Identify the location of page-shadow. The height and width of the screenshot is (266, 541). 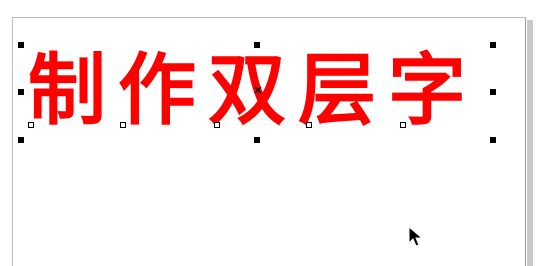
(530, 143).